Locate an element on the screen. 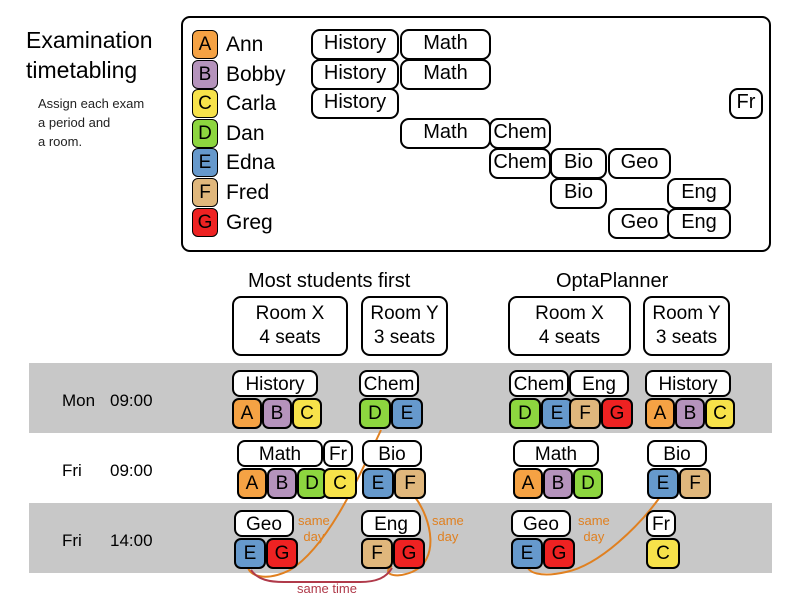 This screenshot has height=600, width=800. constraint-label-line1: same is located at coordinates (314, 520).